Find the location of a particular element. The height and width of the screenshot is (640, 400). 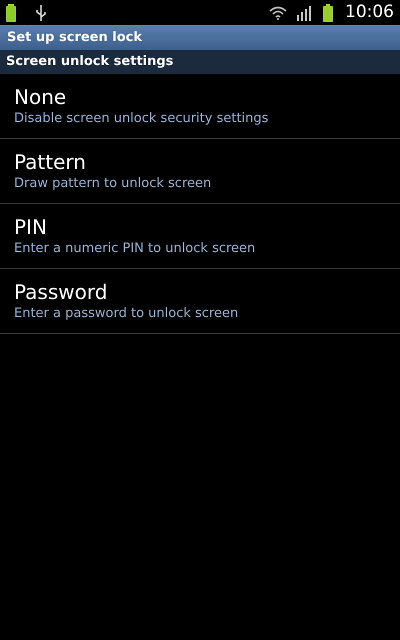

item-summary: Enter a numeric PIN to unlock screen is located at coordinates (135, 249).